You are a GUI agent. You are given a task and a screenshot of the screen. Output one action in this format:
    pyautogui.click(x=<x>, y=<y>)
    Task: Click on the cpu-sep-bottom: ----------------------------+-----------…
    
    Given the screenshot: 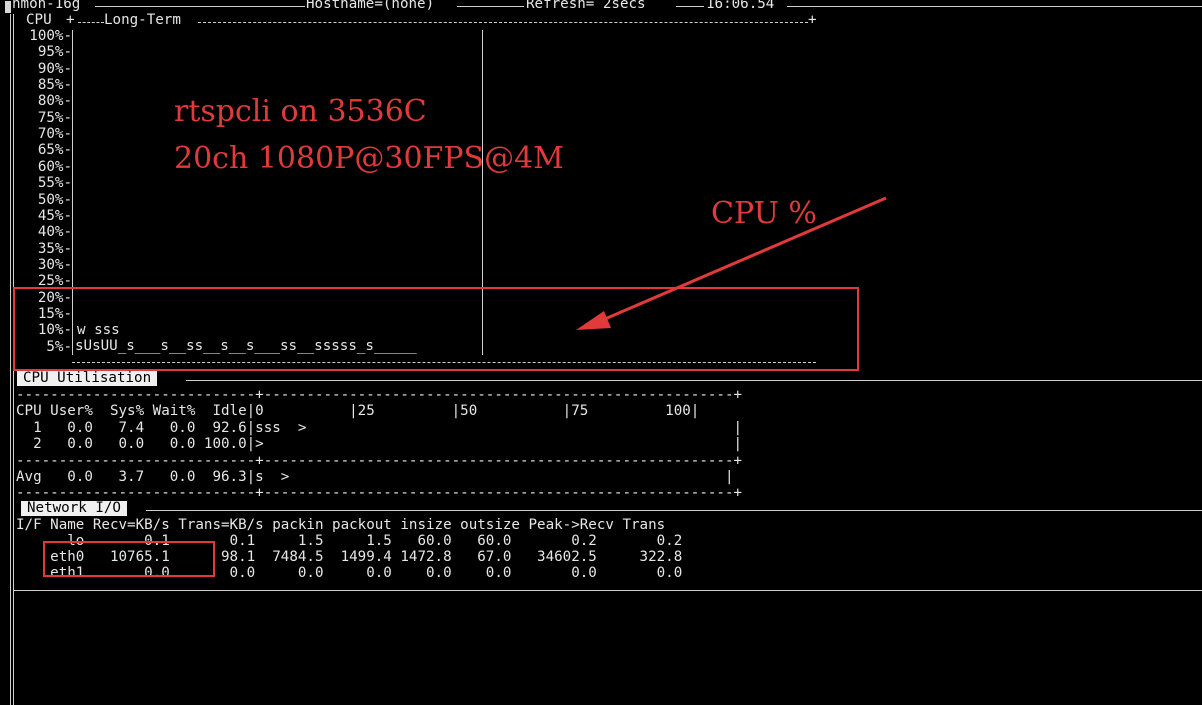 What is the action you would take?
    pyautogui.click(x=379, y=493)
    